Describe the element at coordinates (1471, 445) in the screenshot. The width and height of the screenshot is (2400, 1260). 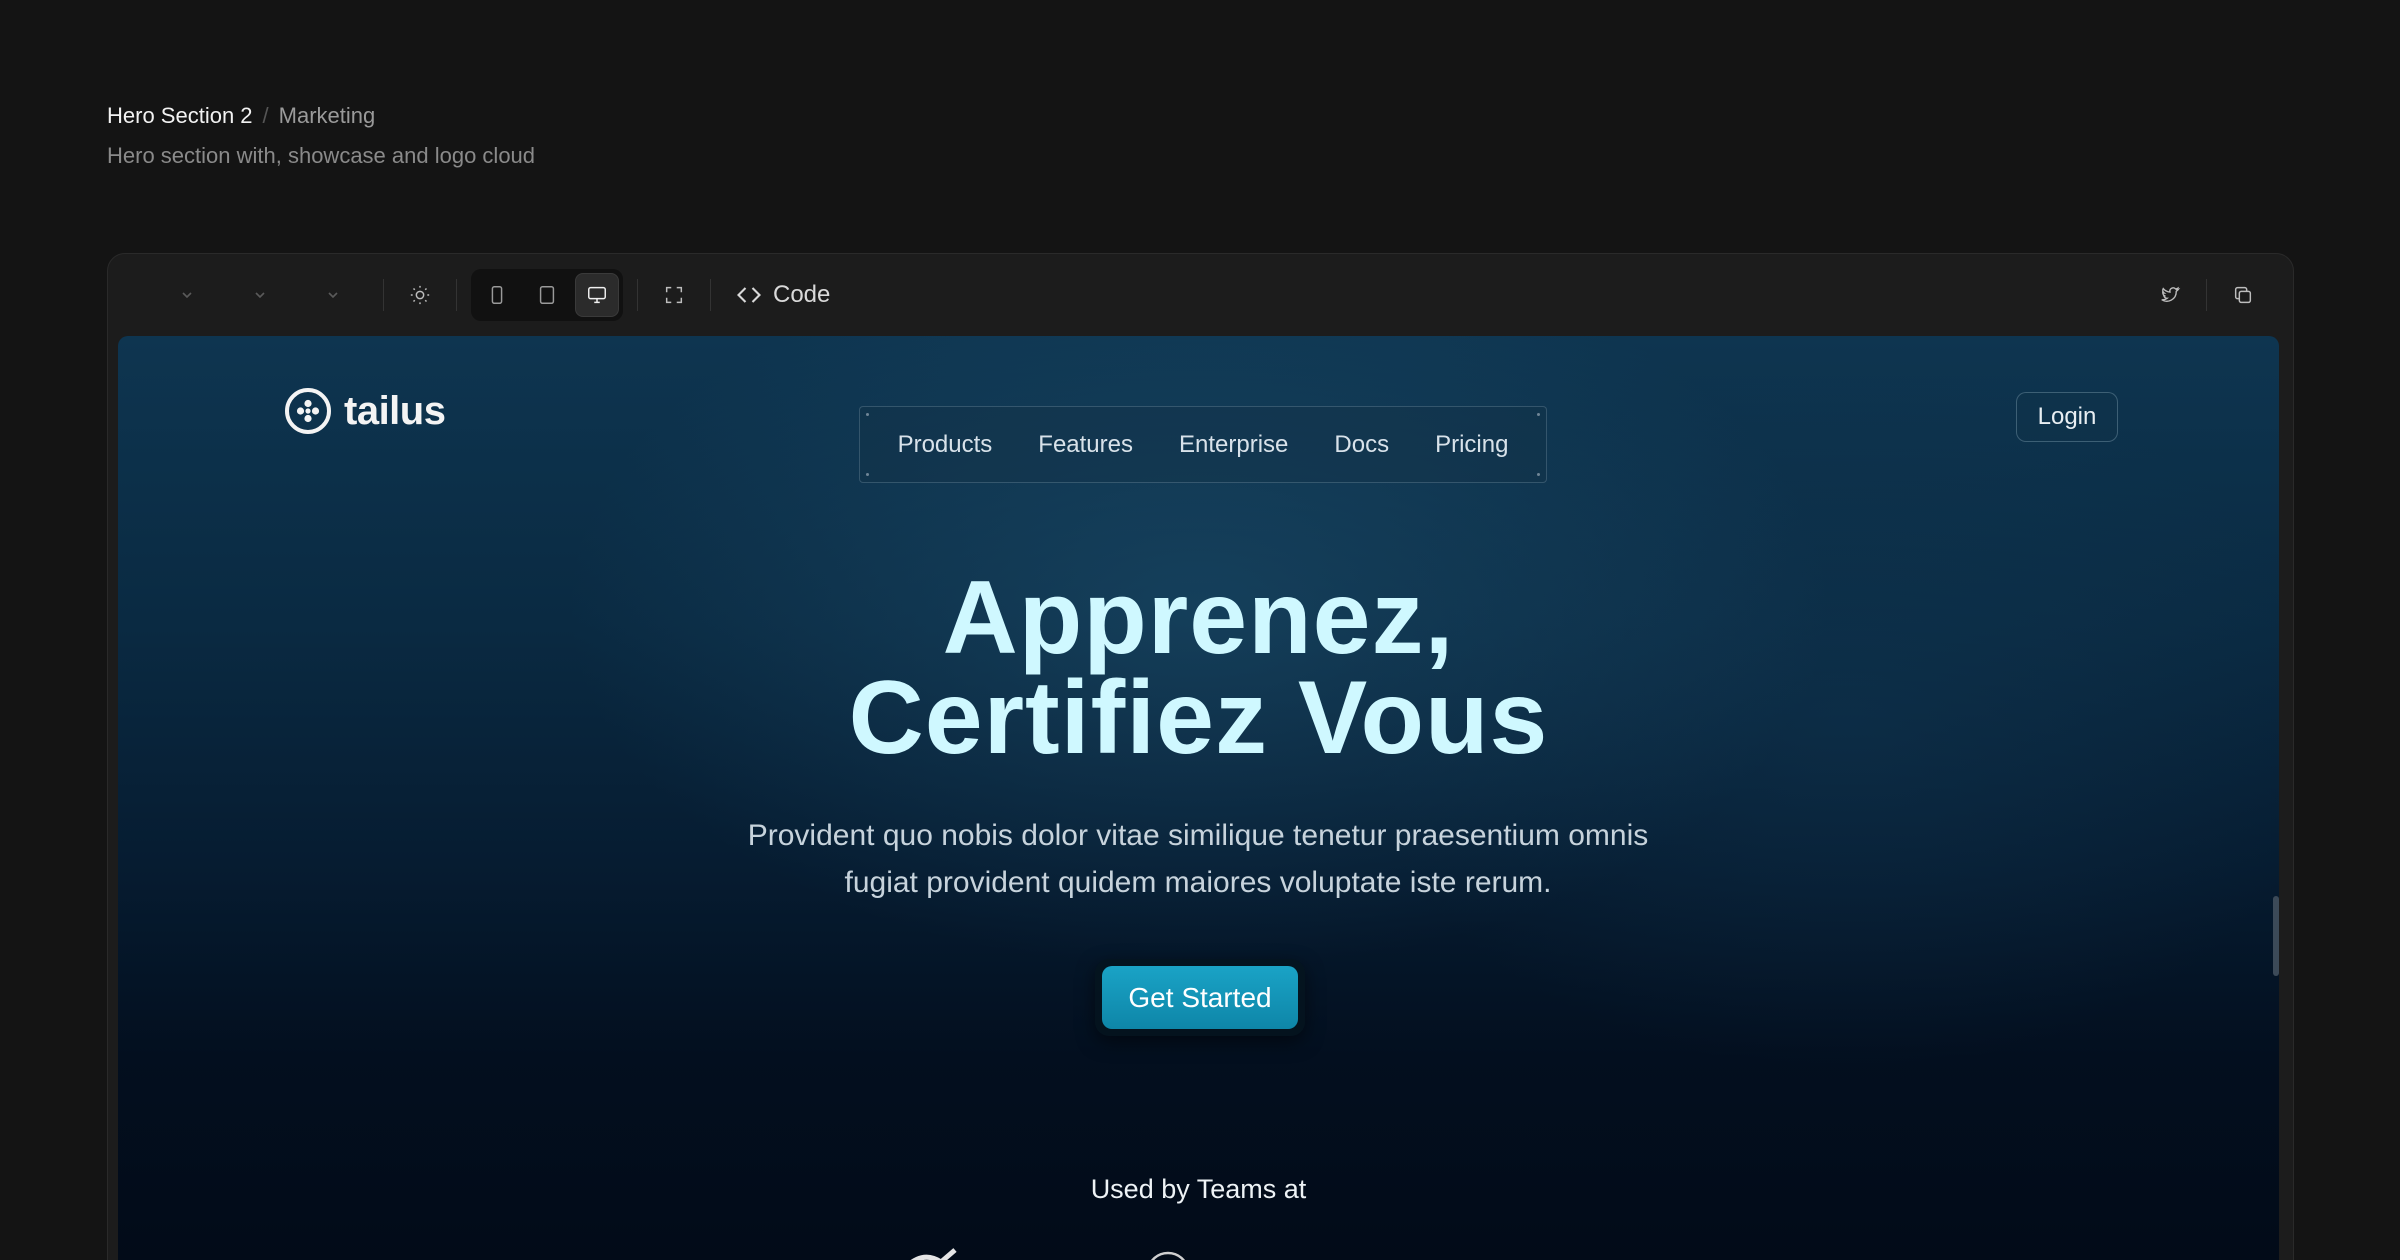
I see `nav-link-pricing: Pricing` at that location.